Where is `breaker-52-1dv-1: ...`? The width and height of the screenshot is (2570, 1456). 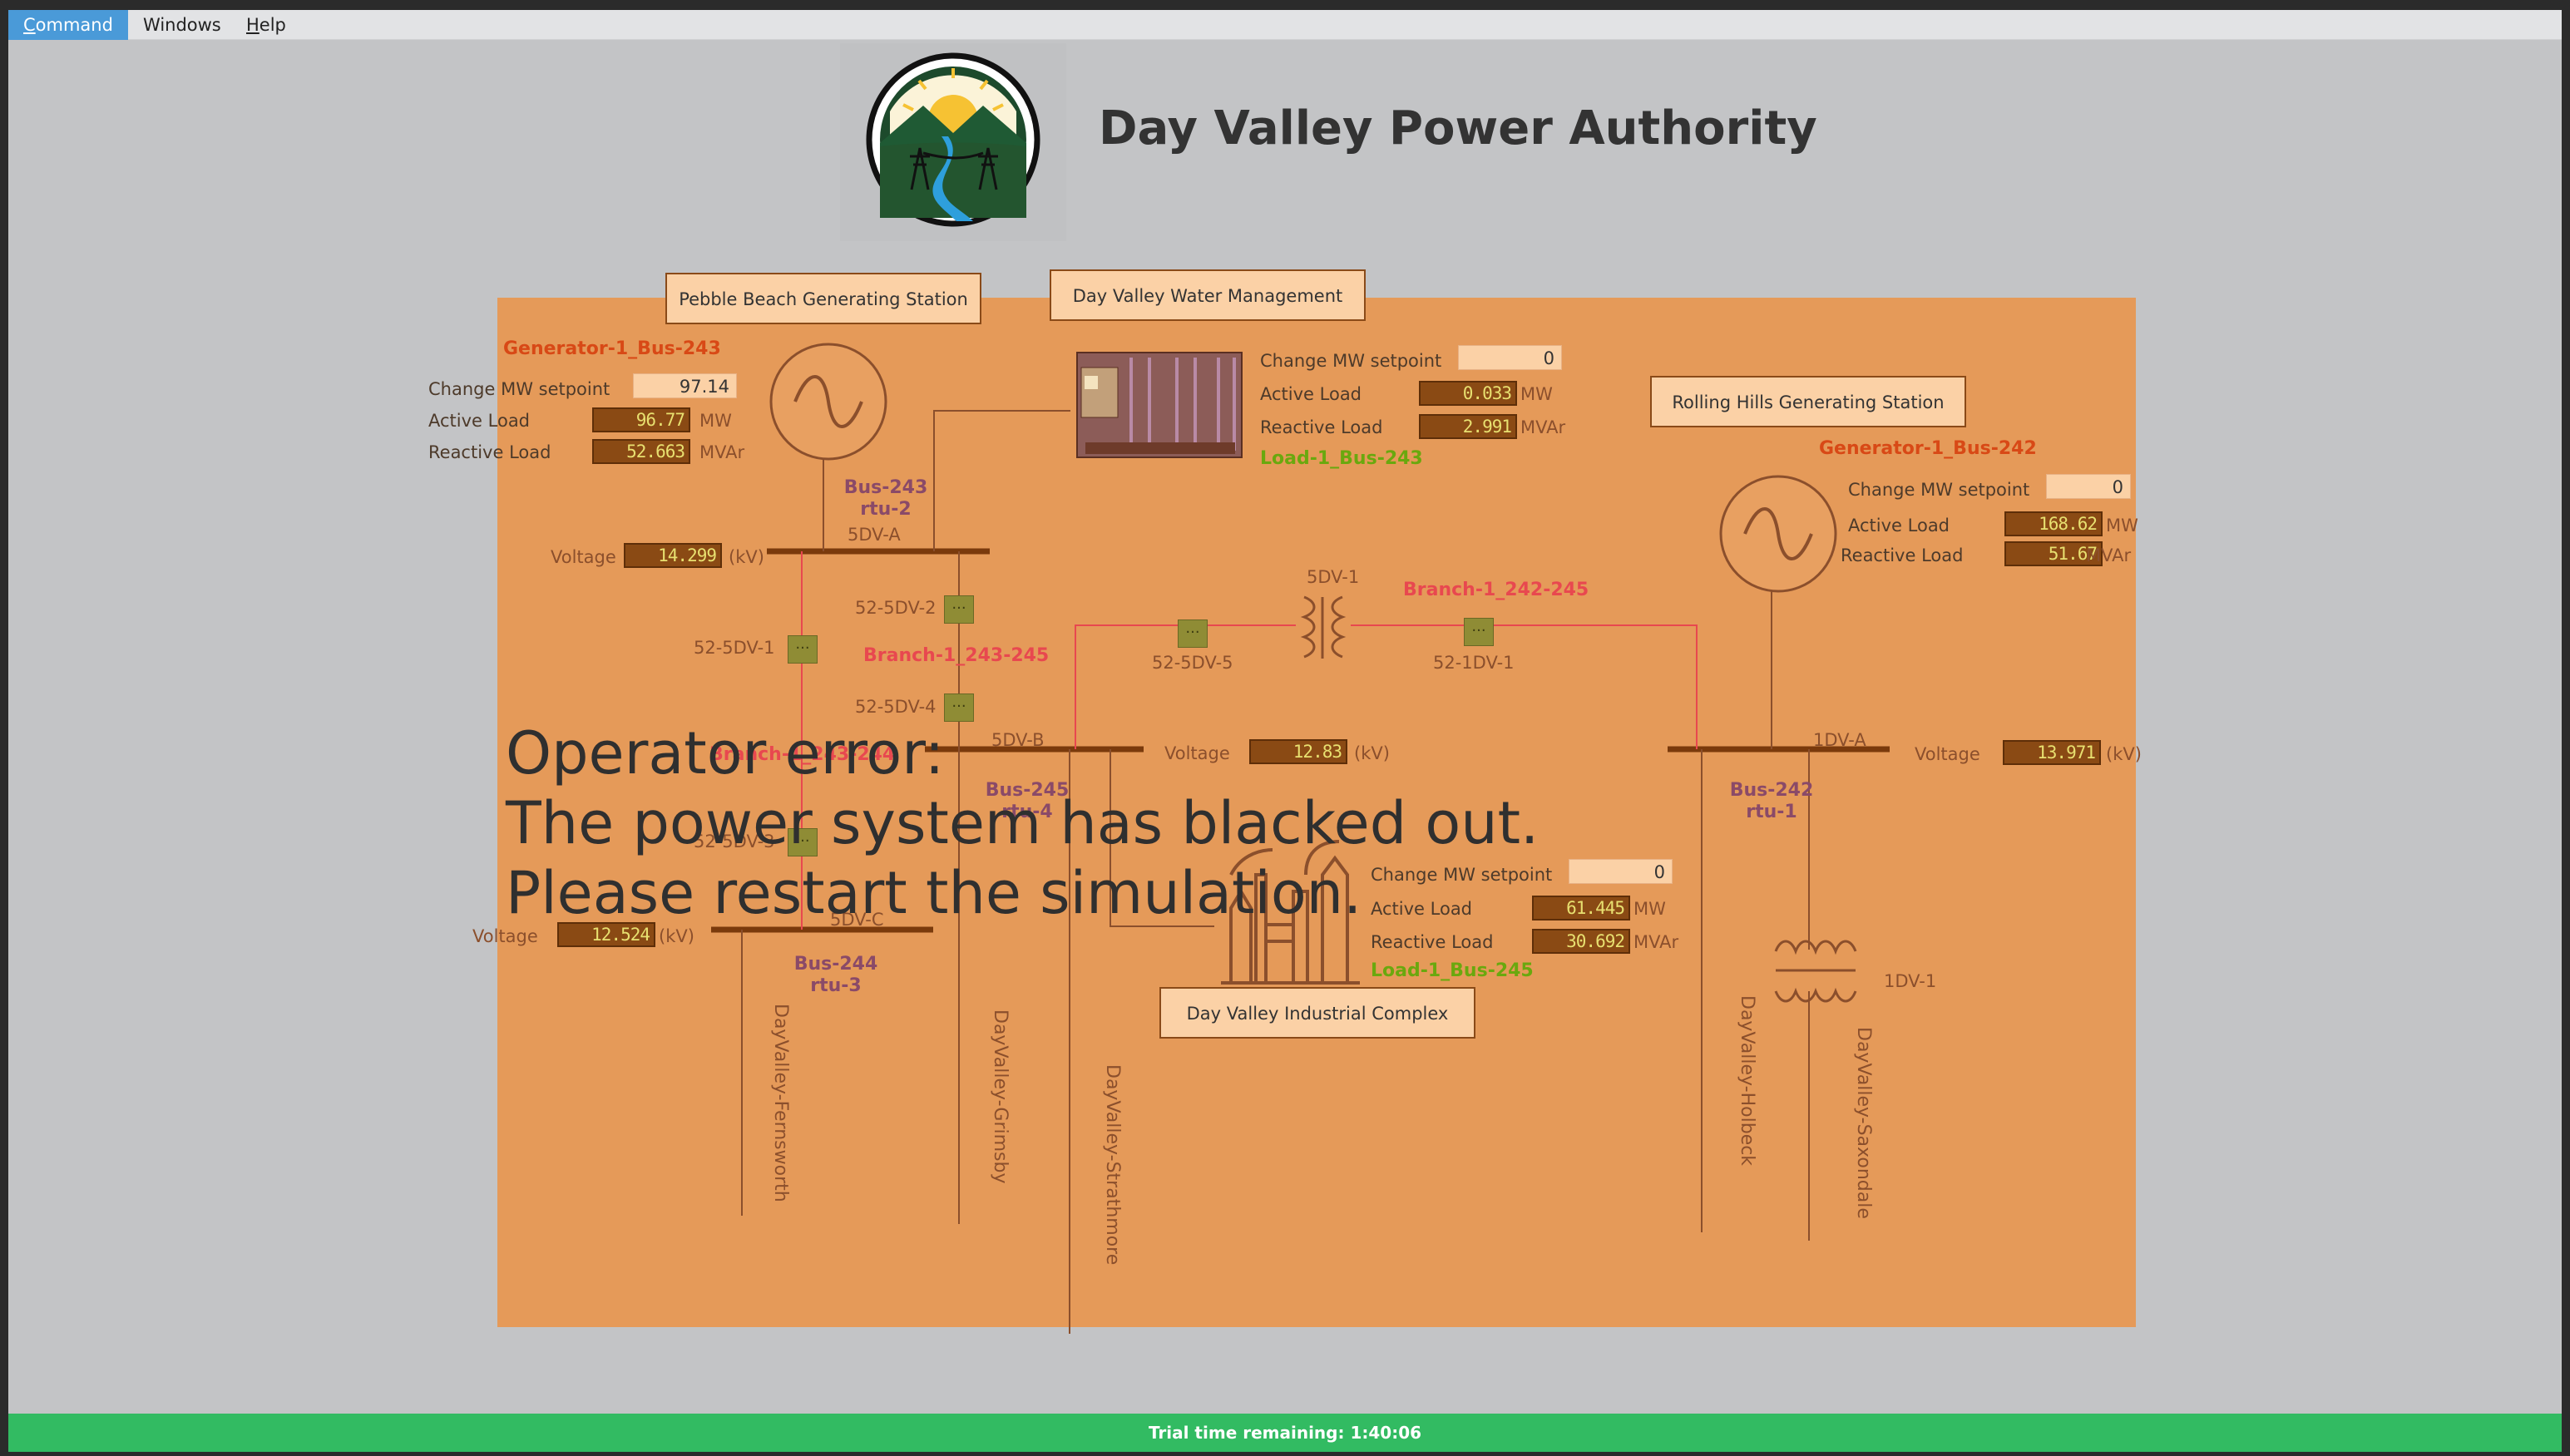
breaker-52-1dv-1: ... is located at coordinates (1479, 632).